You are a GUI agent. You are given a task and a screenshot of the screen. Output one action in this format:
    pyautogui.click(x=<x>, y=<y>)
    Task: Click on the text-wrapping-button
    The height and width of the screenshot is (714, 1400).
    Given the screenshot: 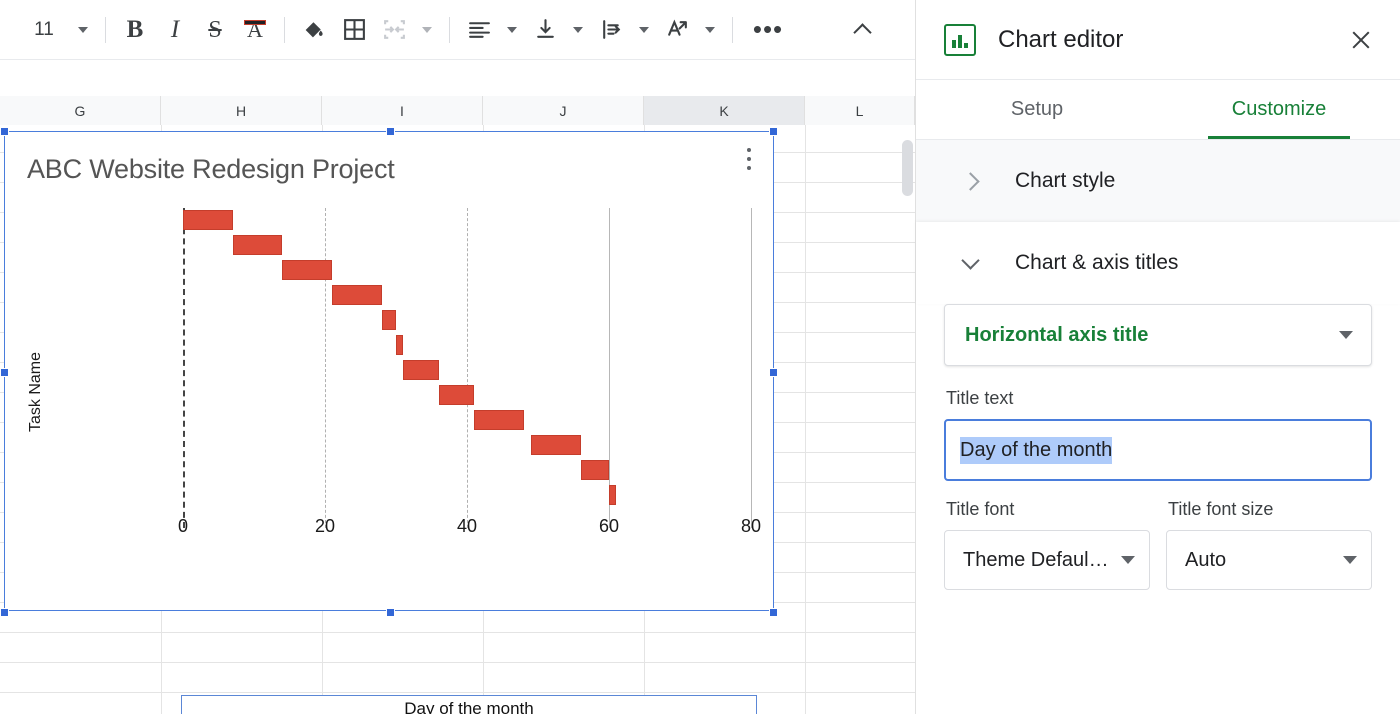 What is the action you would take?
    pyautogui.click(x=611, y=30)
    